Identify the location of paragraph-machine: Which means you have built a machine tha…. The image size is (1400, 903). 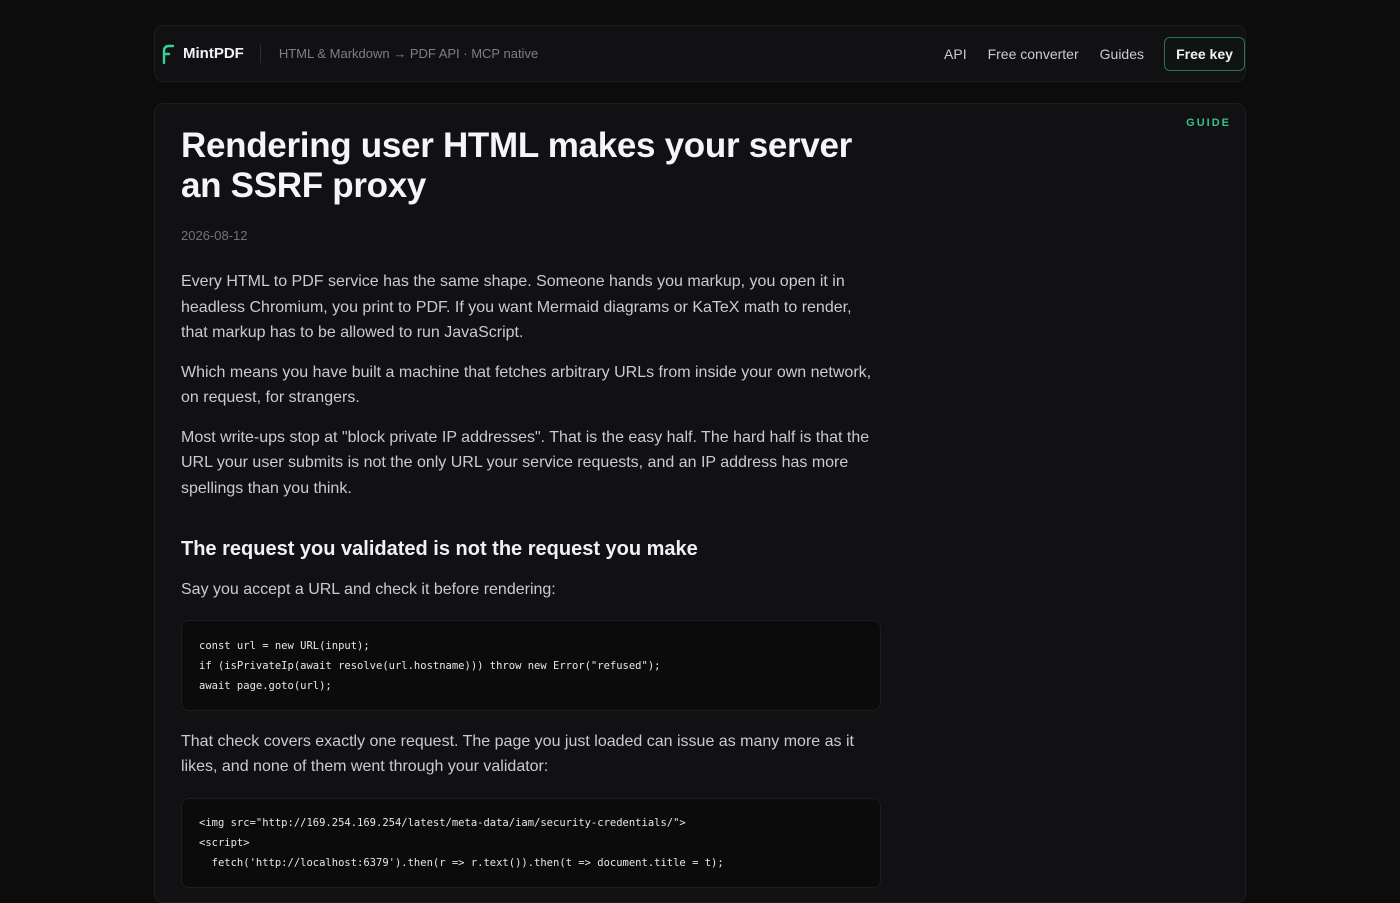
(526, 385).